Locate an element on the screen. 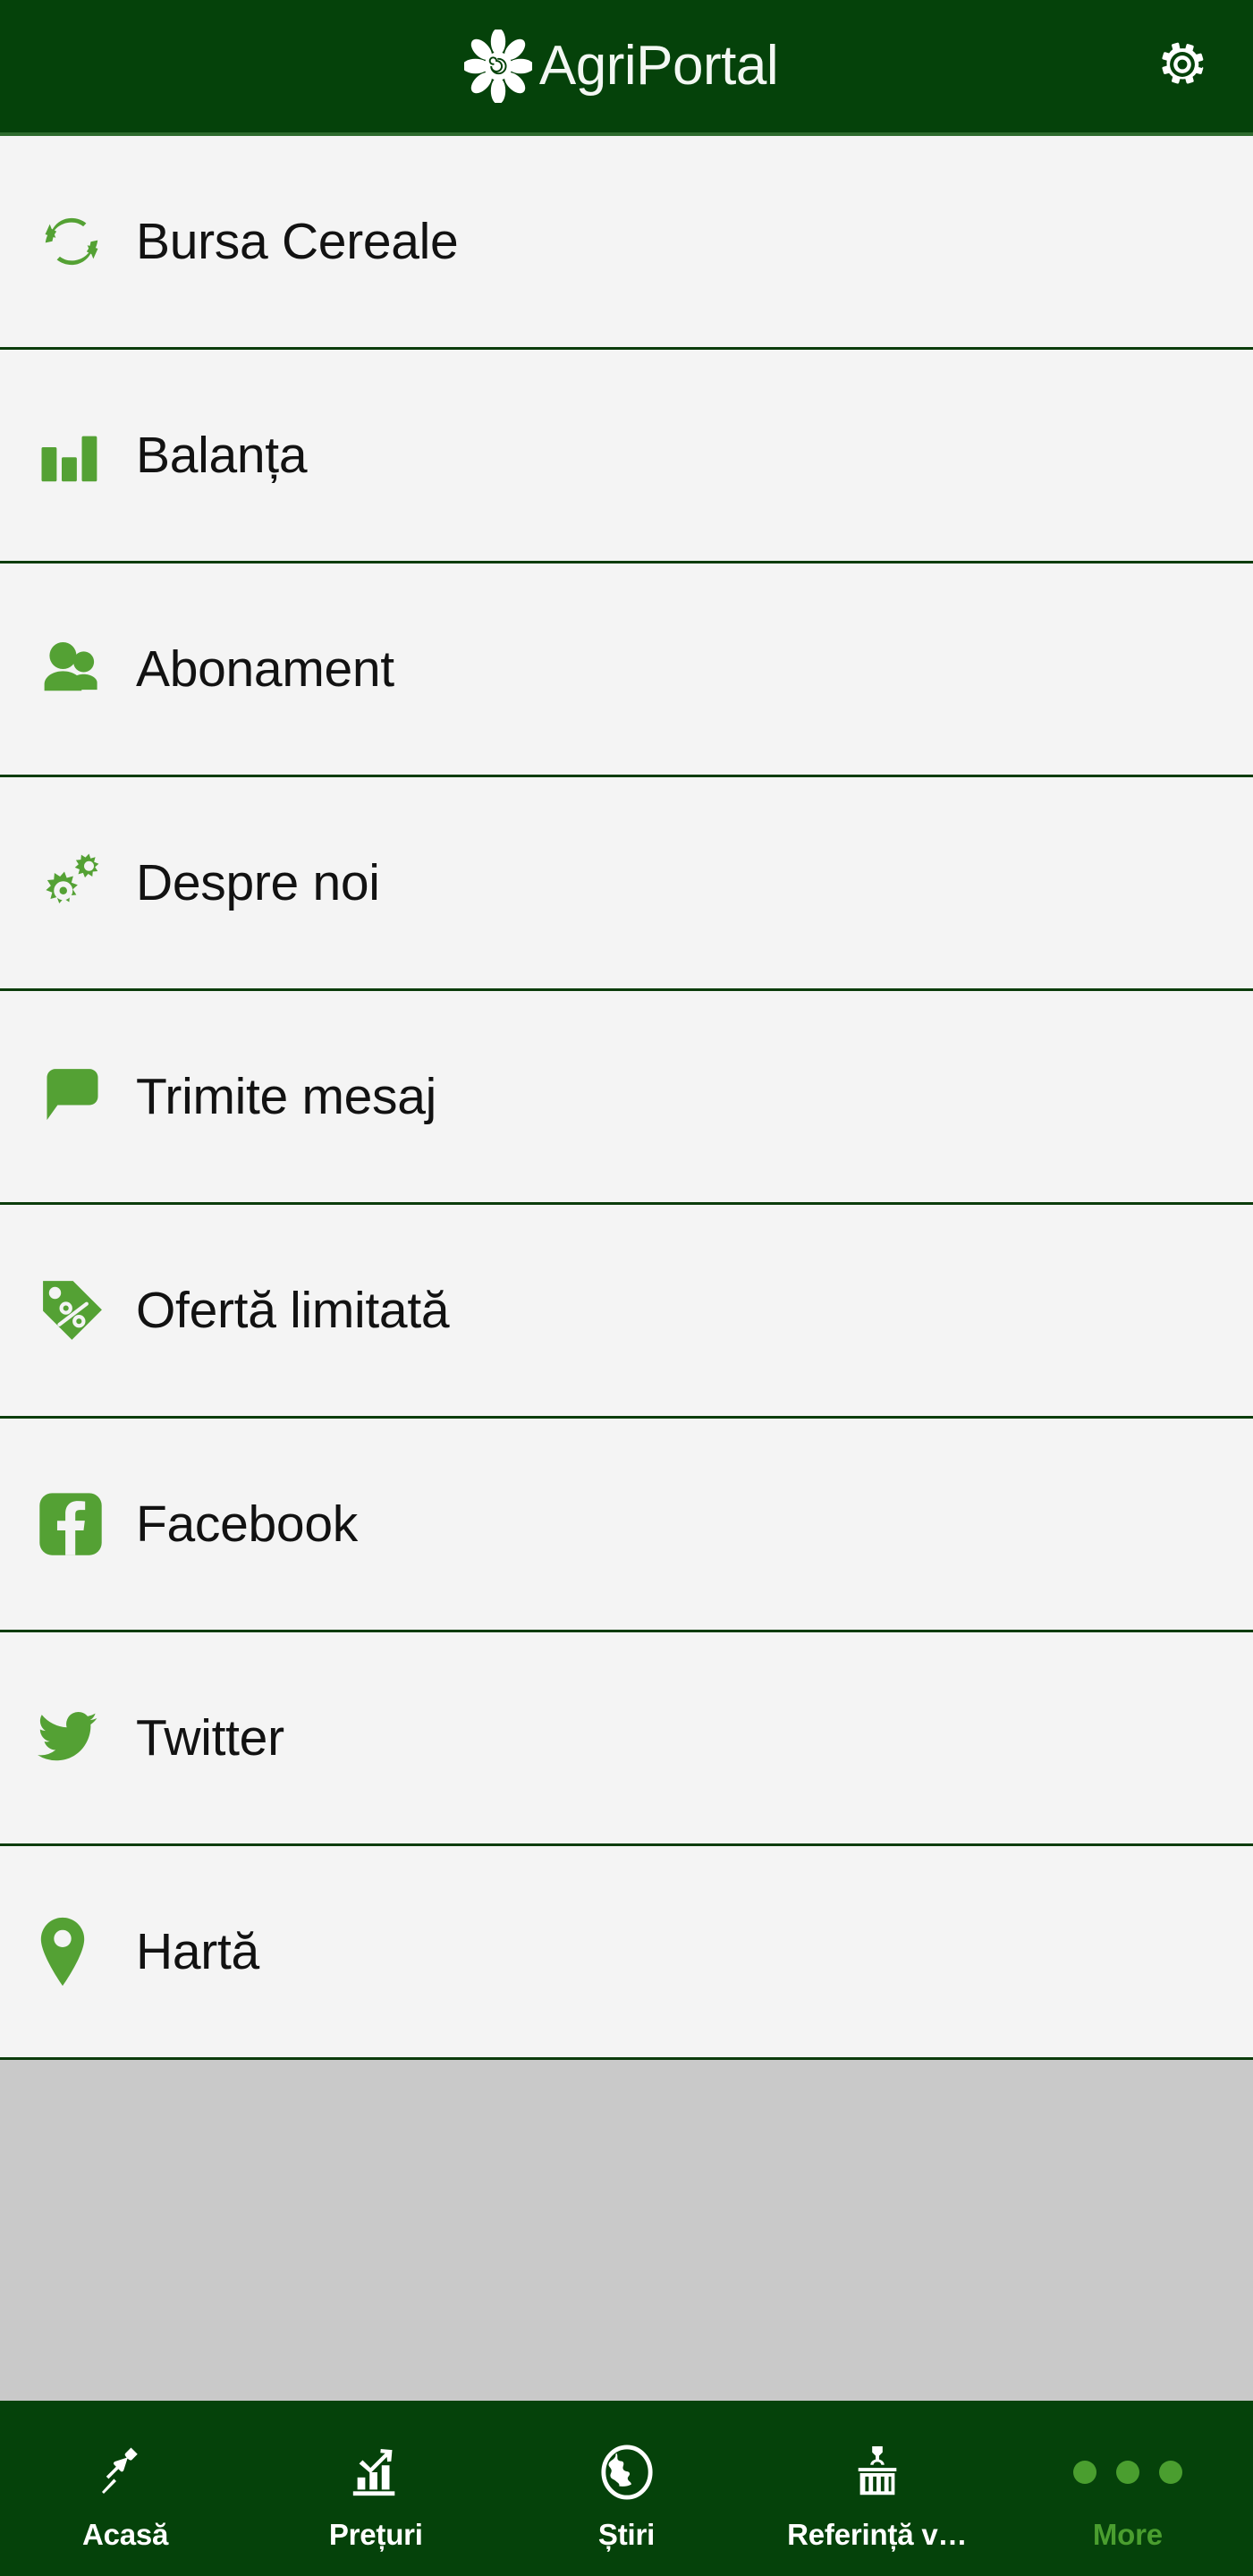 Image resolution: width=1253 pixels, height=2576 pixels. tab-more: More is located at coordinates (1128, 2488).